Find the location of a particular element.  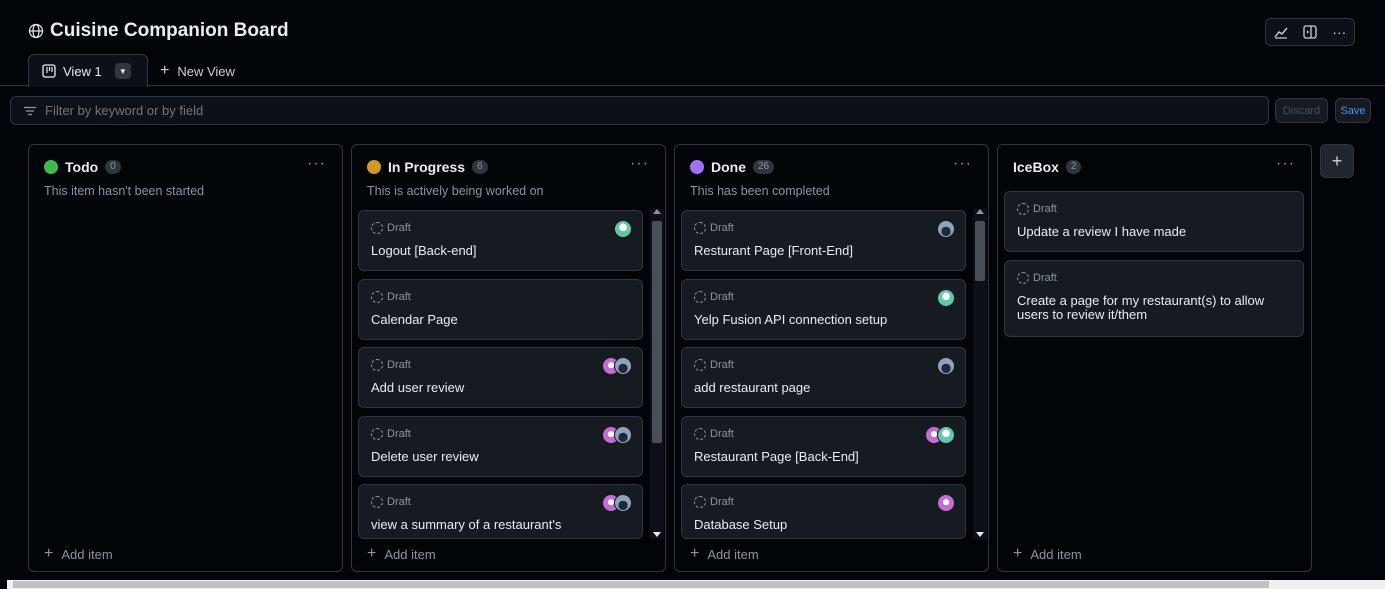

add-column-button: + is located at coordinates (1337, 161).